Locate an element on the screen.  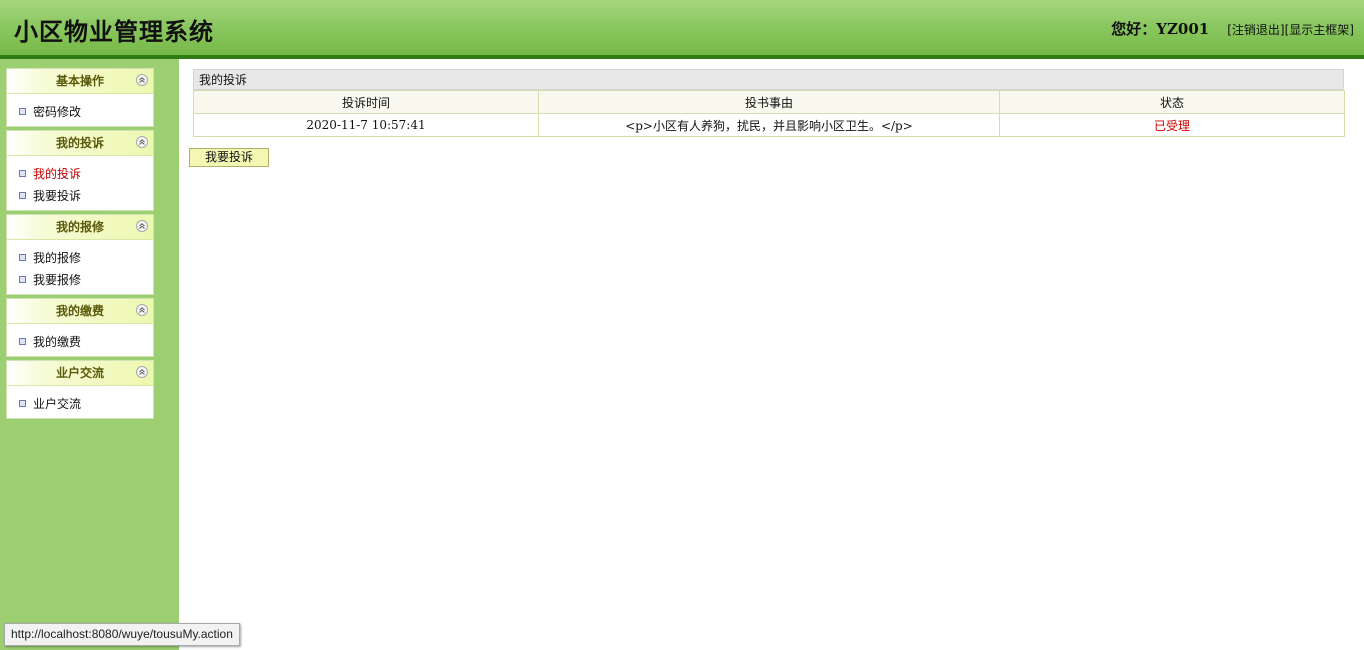
sidebar-item-label: 我要投诉 is located at coordinates (57, 195).